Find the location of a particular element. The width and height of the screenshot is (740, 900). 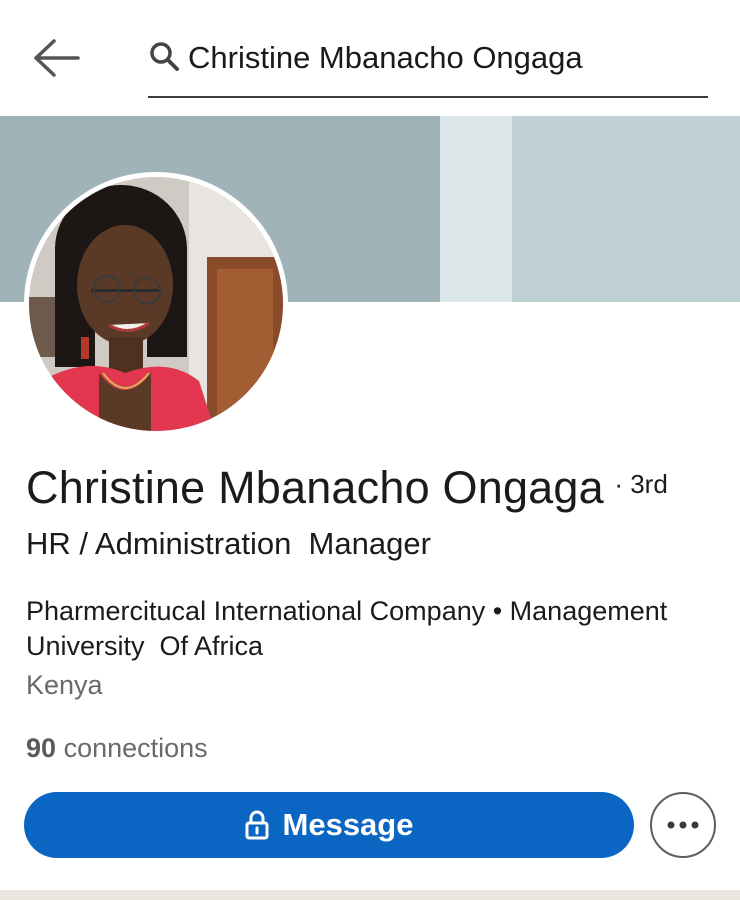

more-button is located at coordinates (683, 825).